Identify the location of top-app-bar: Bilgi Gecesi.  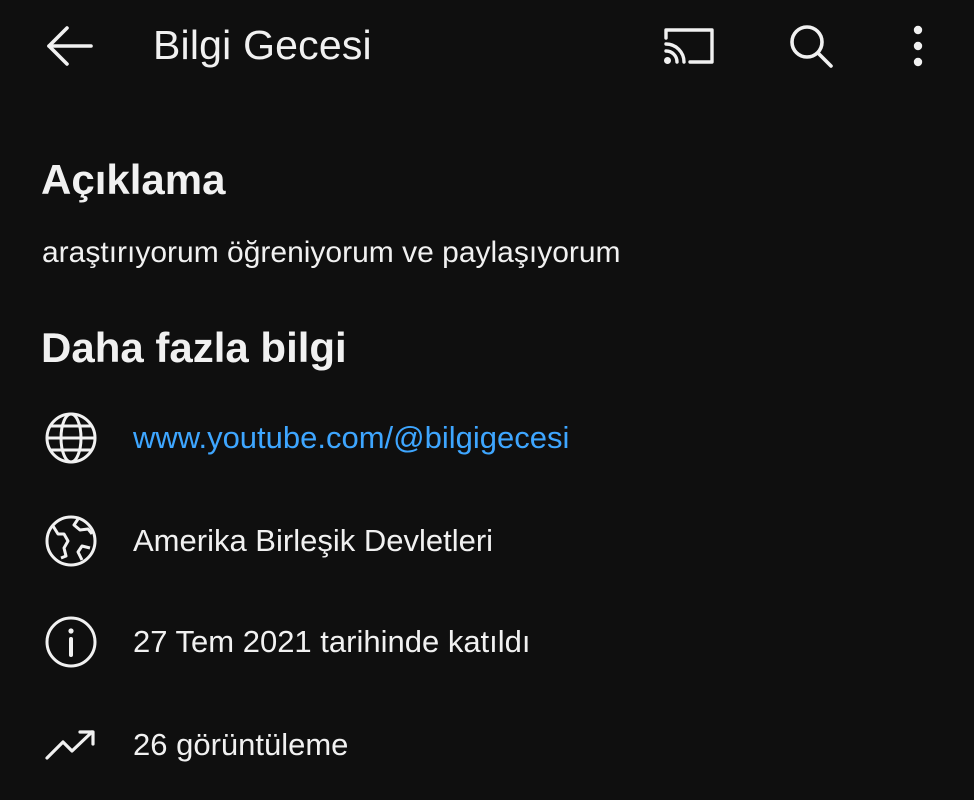
(487, 48).